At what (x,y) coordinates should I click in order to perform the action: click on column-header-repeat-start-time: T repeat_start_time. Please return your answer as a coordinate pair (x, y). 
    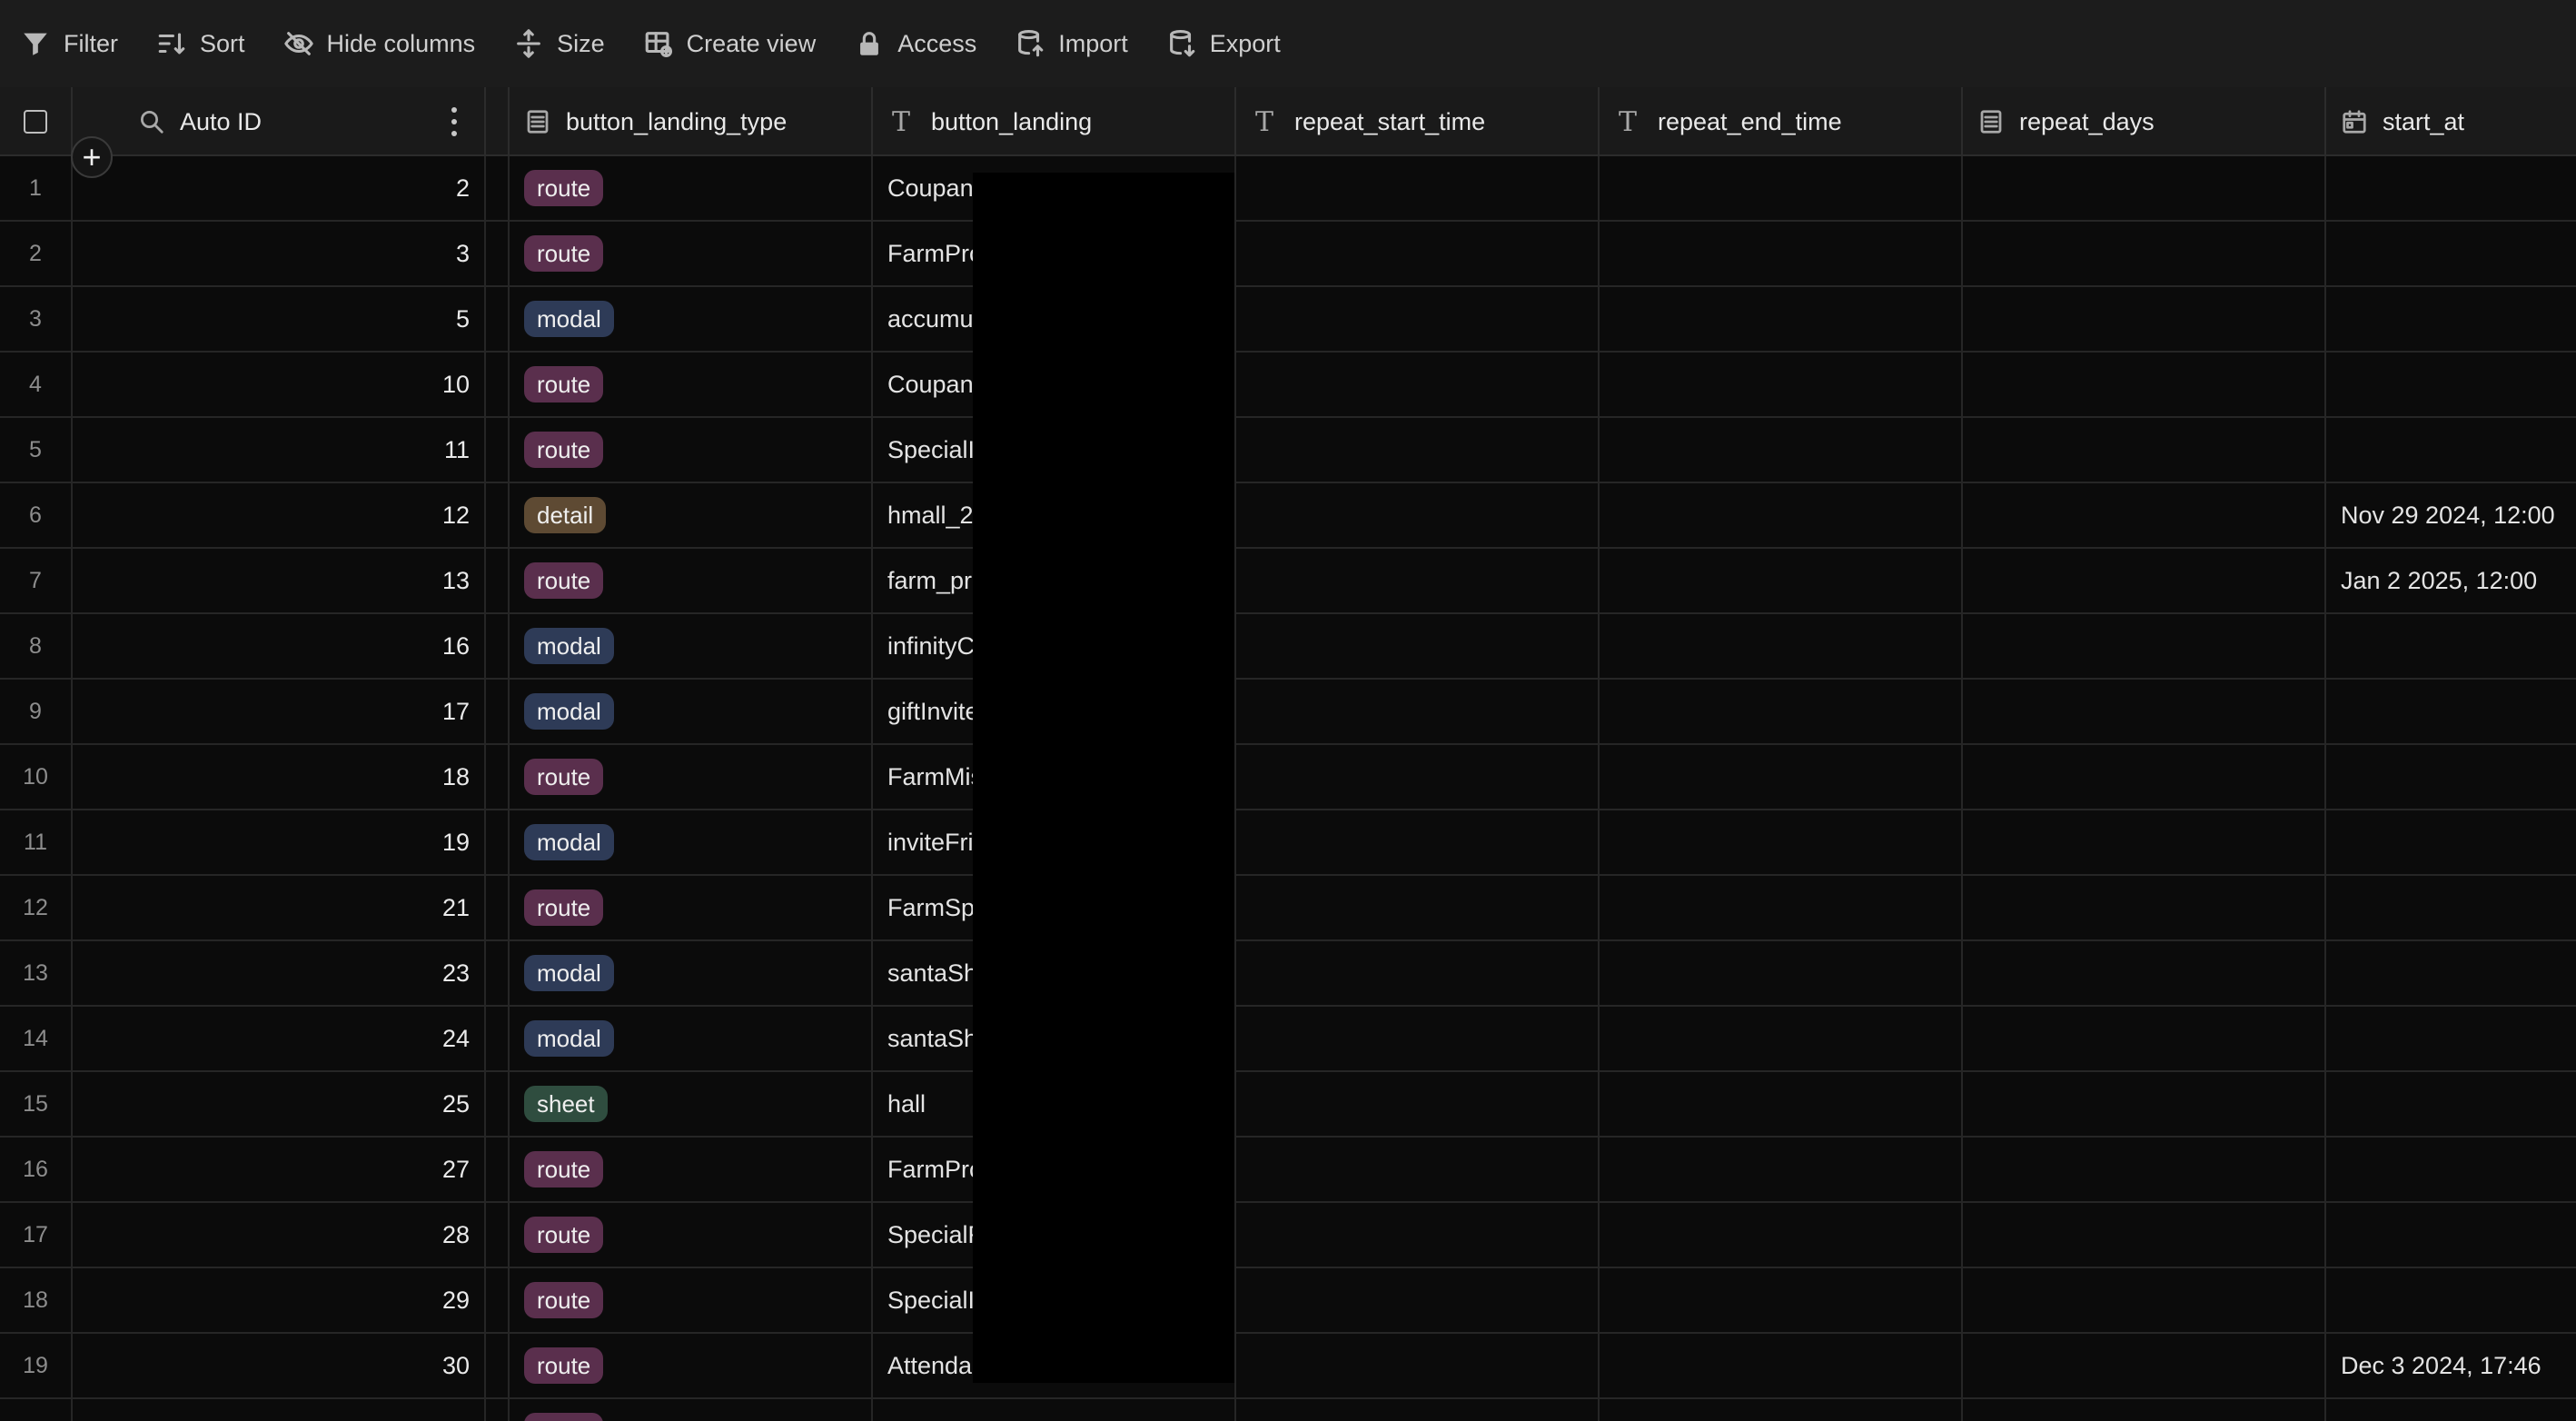
    Looking at the image, I should click on (1418, 121).